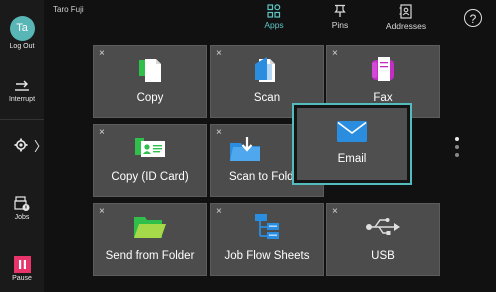  I want to click on scan-icon, so click(267, 69).